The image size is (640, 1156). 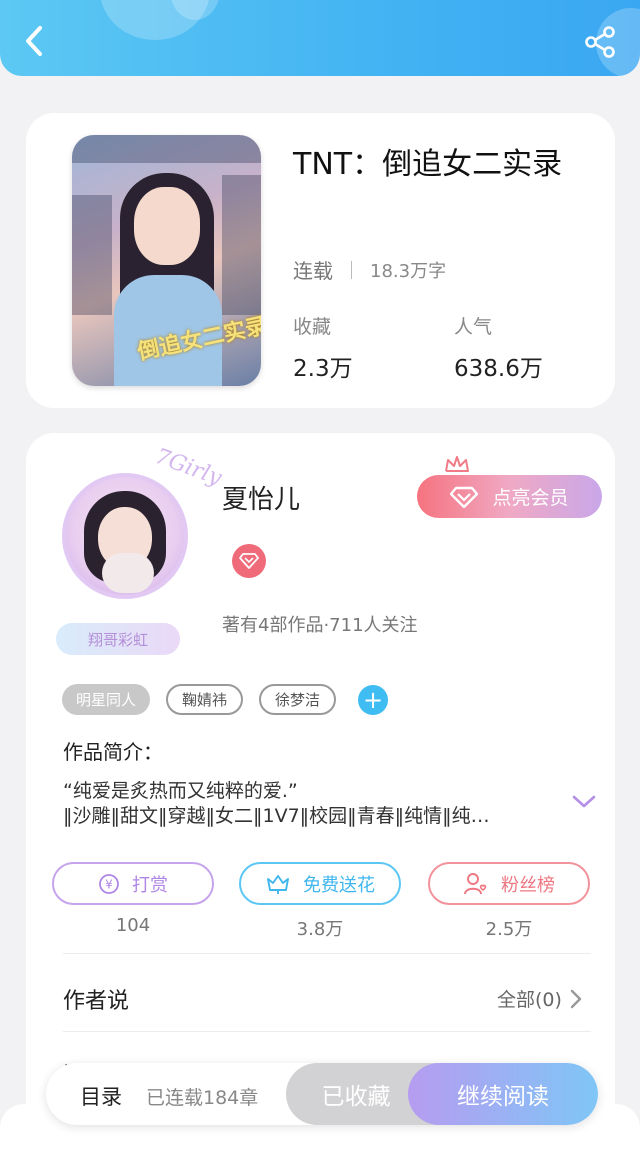 I want to click on flower-icon, so click(x=278, y=884).